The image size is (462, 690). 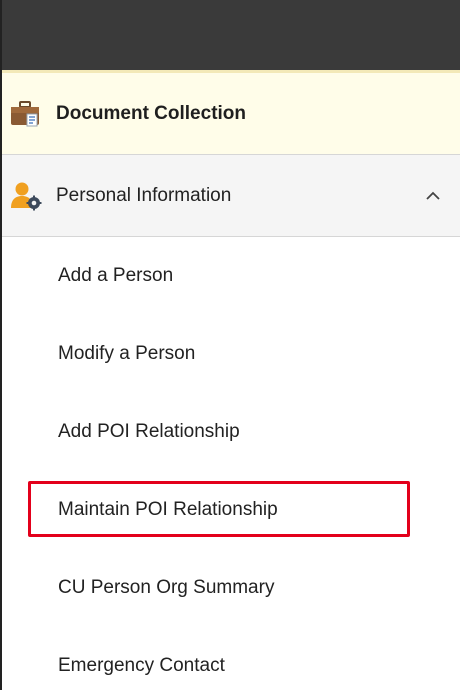 What do you see at coordinates (231, 354) in the screenshot?
I see `submenu-item-modify-a-person: Modify a Person` at bounding box center [231, 354].